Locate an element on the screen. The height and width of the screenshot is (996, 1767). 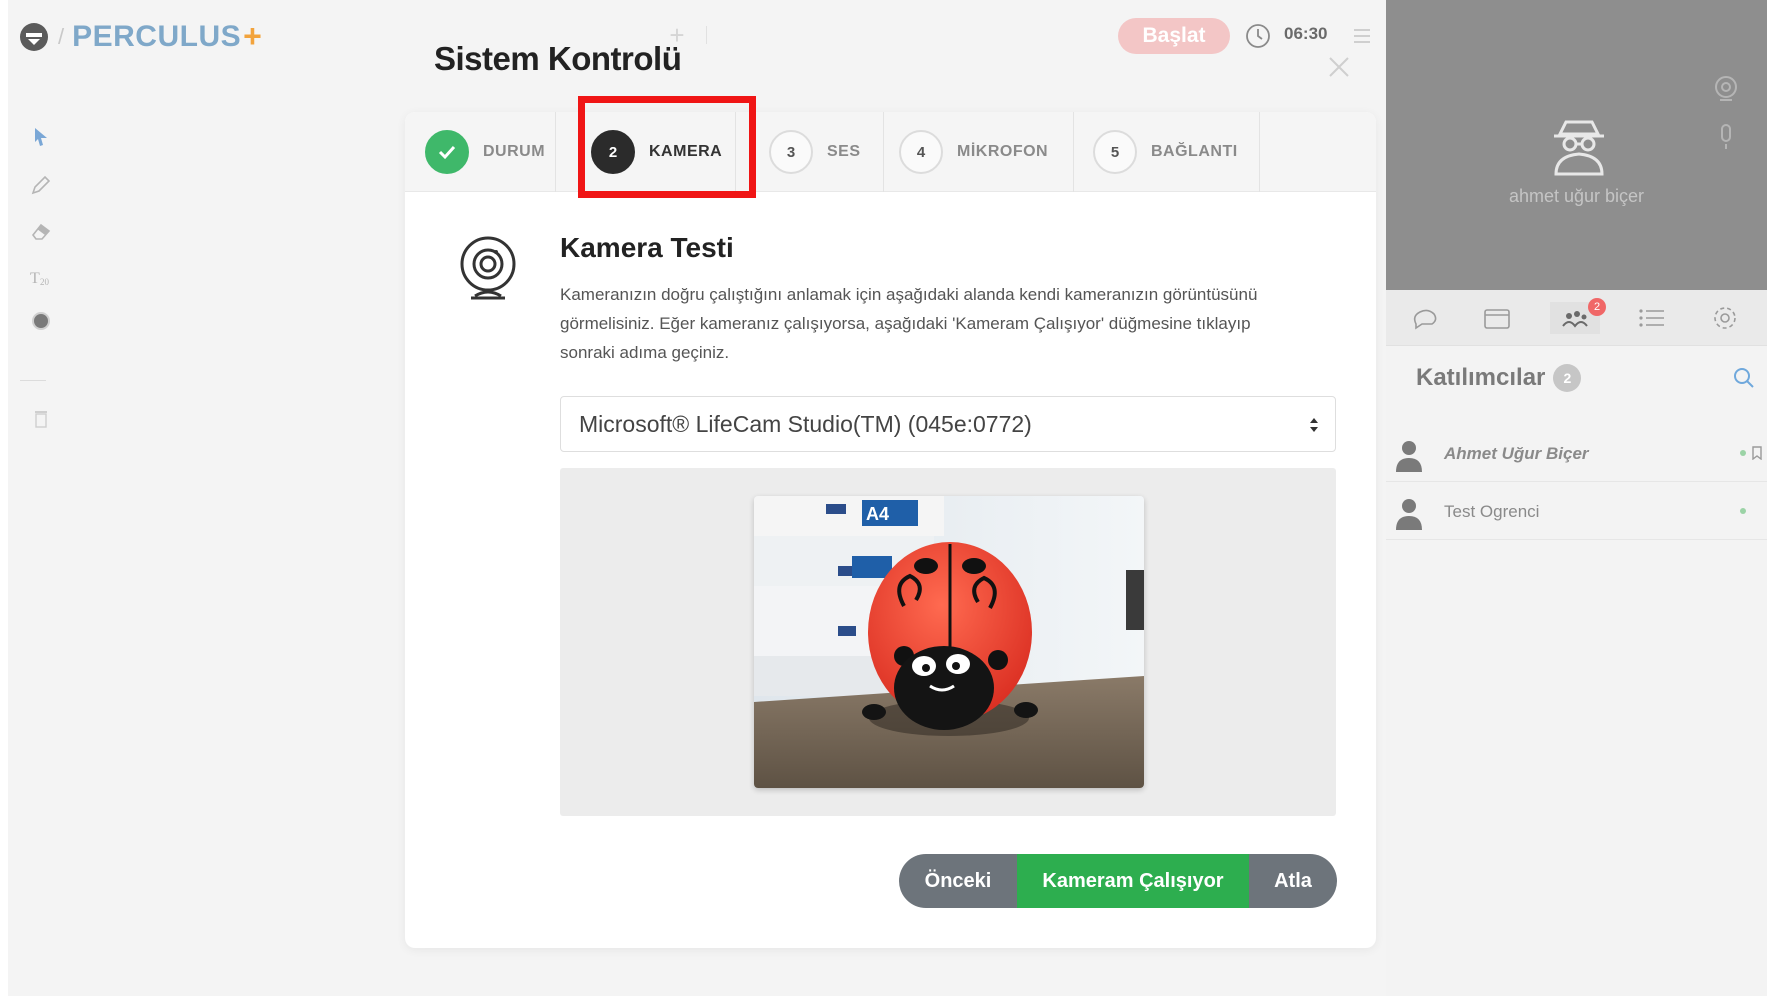
action-buttons: Önceki Kameram Çalışıyor Atla is located at coordinates (1118, 881).